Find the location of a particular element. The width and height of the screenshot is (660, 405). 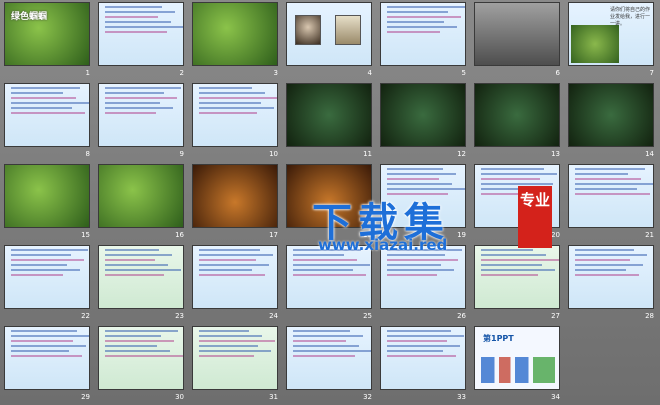

slide-number: 22 is located at coordinates (85, 316).